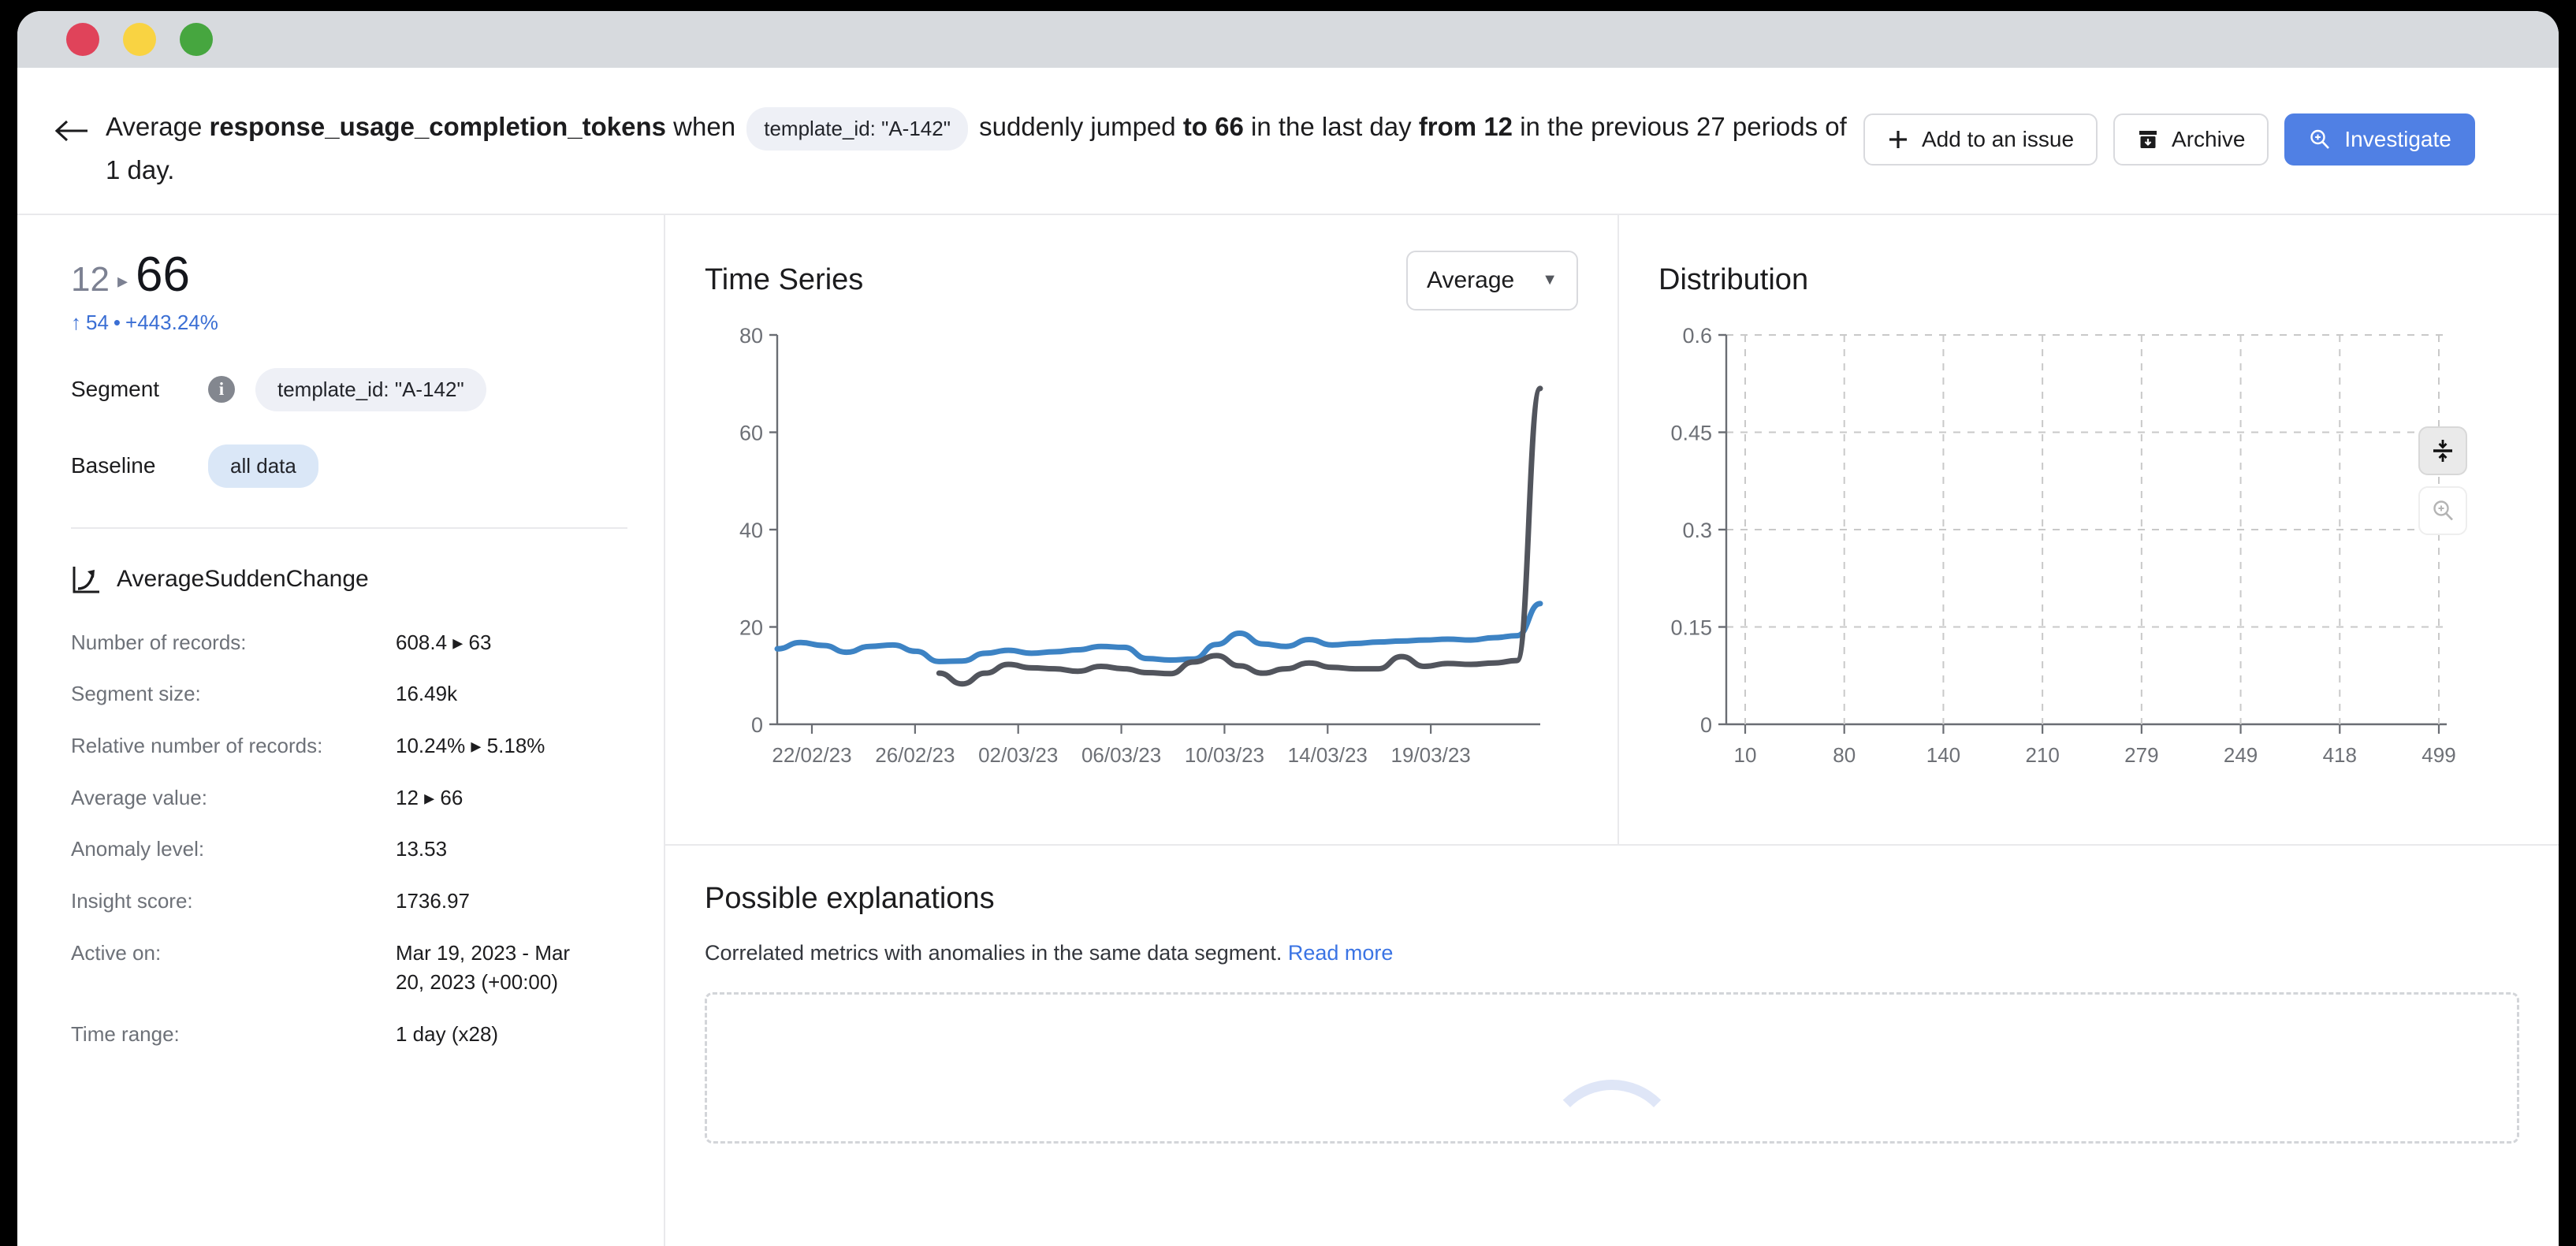  What do you see at coordinates (2141, 755) in the screenshot?
I see `svg-text: 279` at bounding box center [2141, 755].